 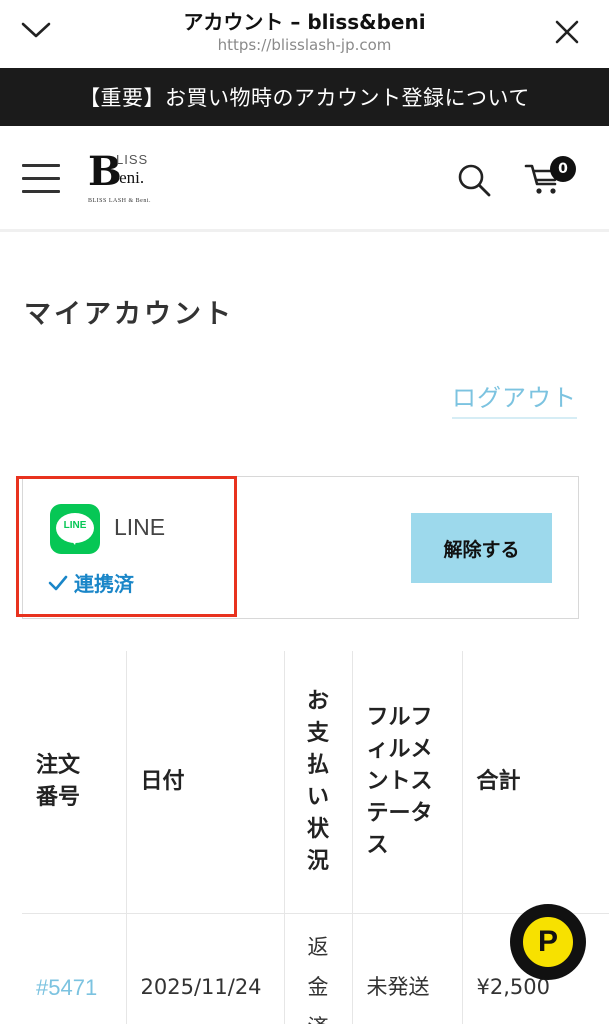 I want to click on line-service-name: LINE, so click(x=140, y=527).